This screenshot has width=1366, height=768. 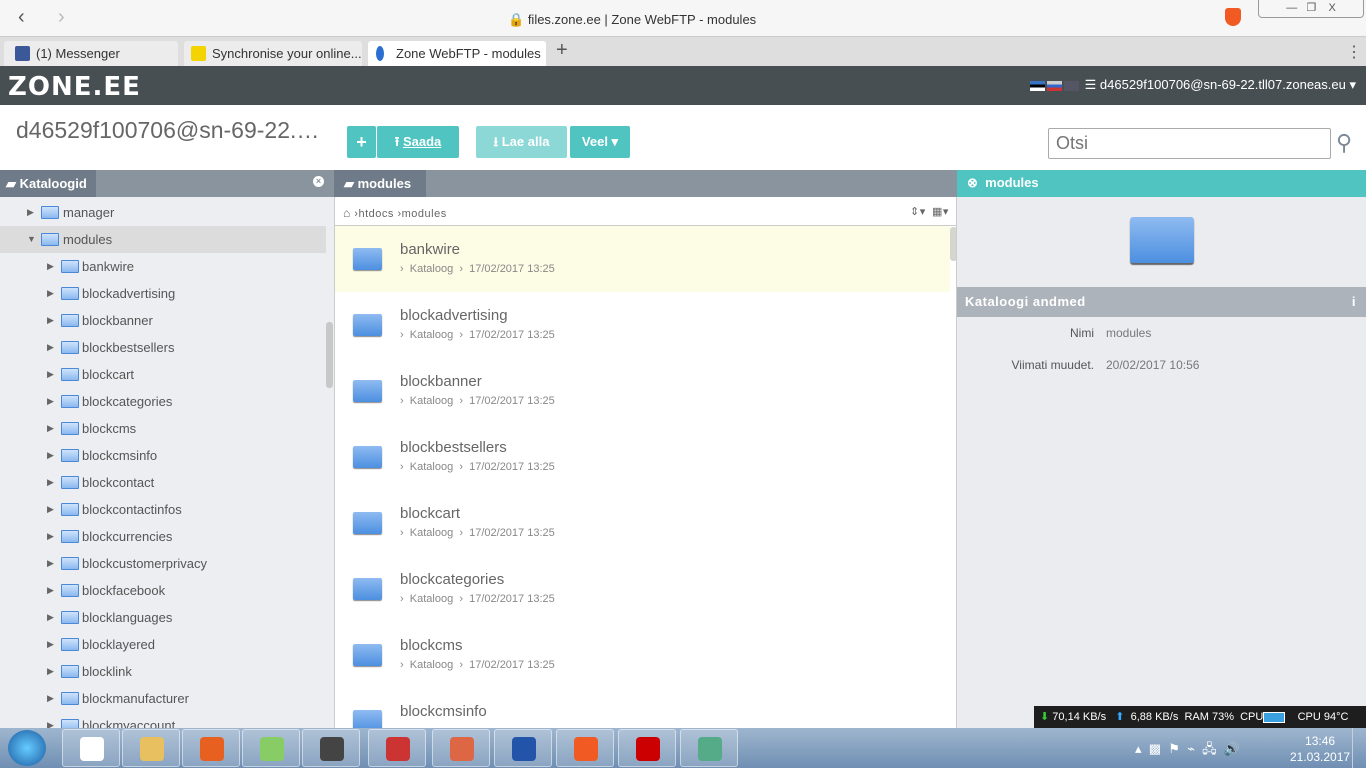 I want to click on address-bar: 🔒 files.zone.ee | Zone WebFTP - modules, so click(x=632, y=20).